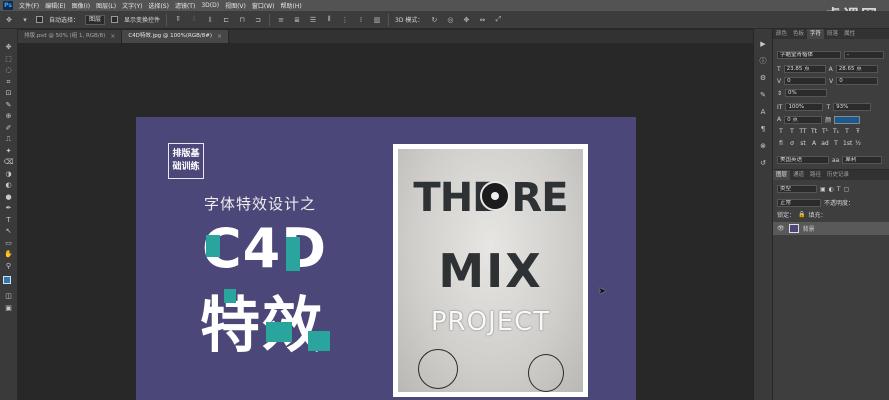 The height and width of the screenshot is (400, 889). I want to click on language-select: 美国英语, so click(803, 160).